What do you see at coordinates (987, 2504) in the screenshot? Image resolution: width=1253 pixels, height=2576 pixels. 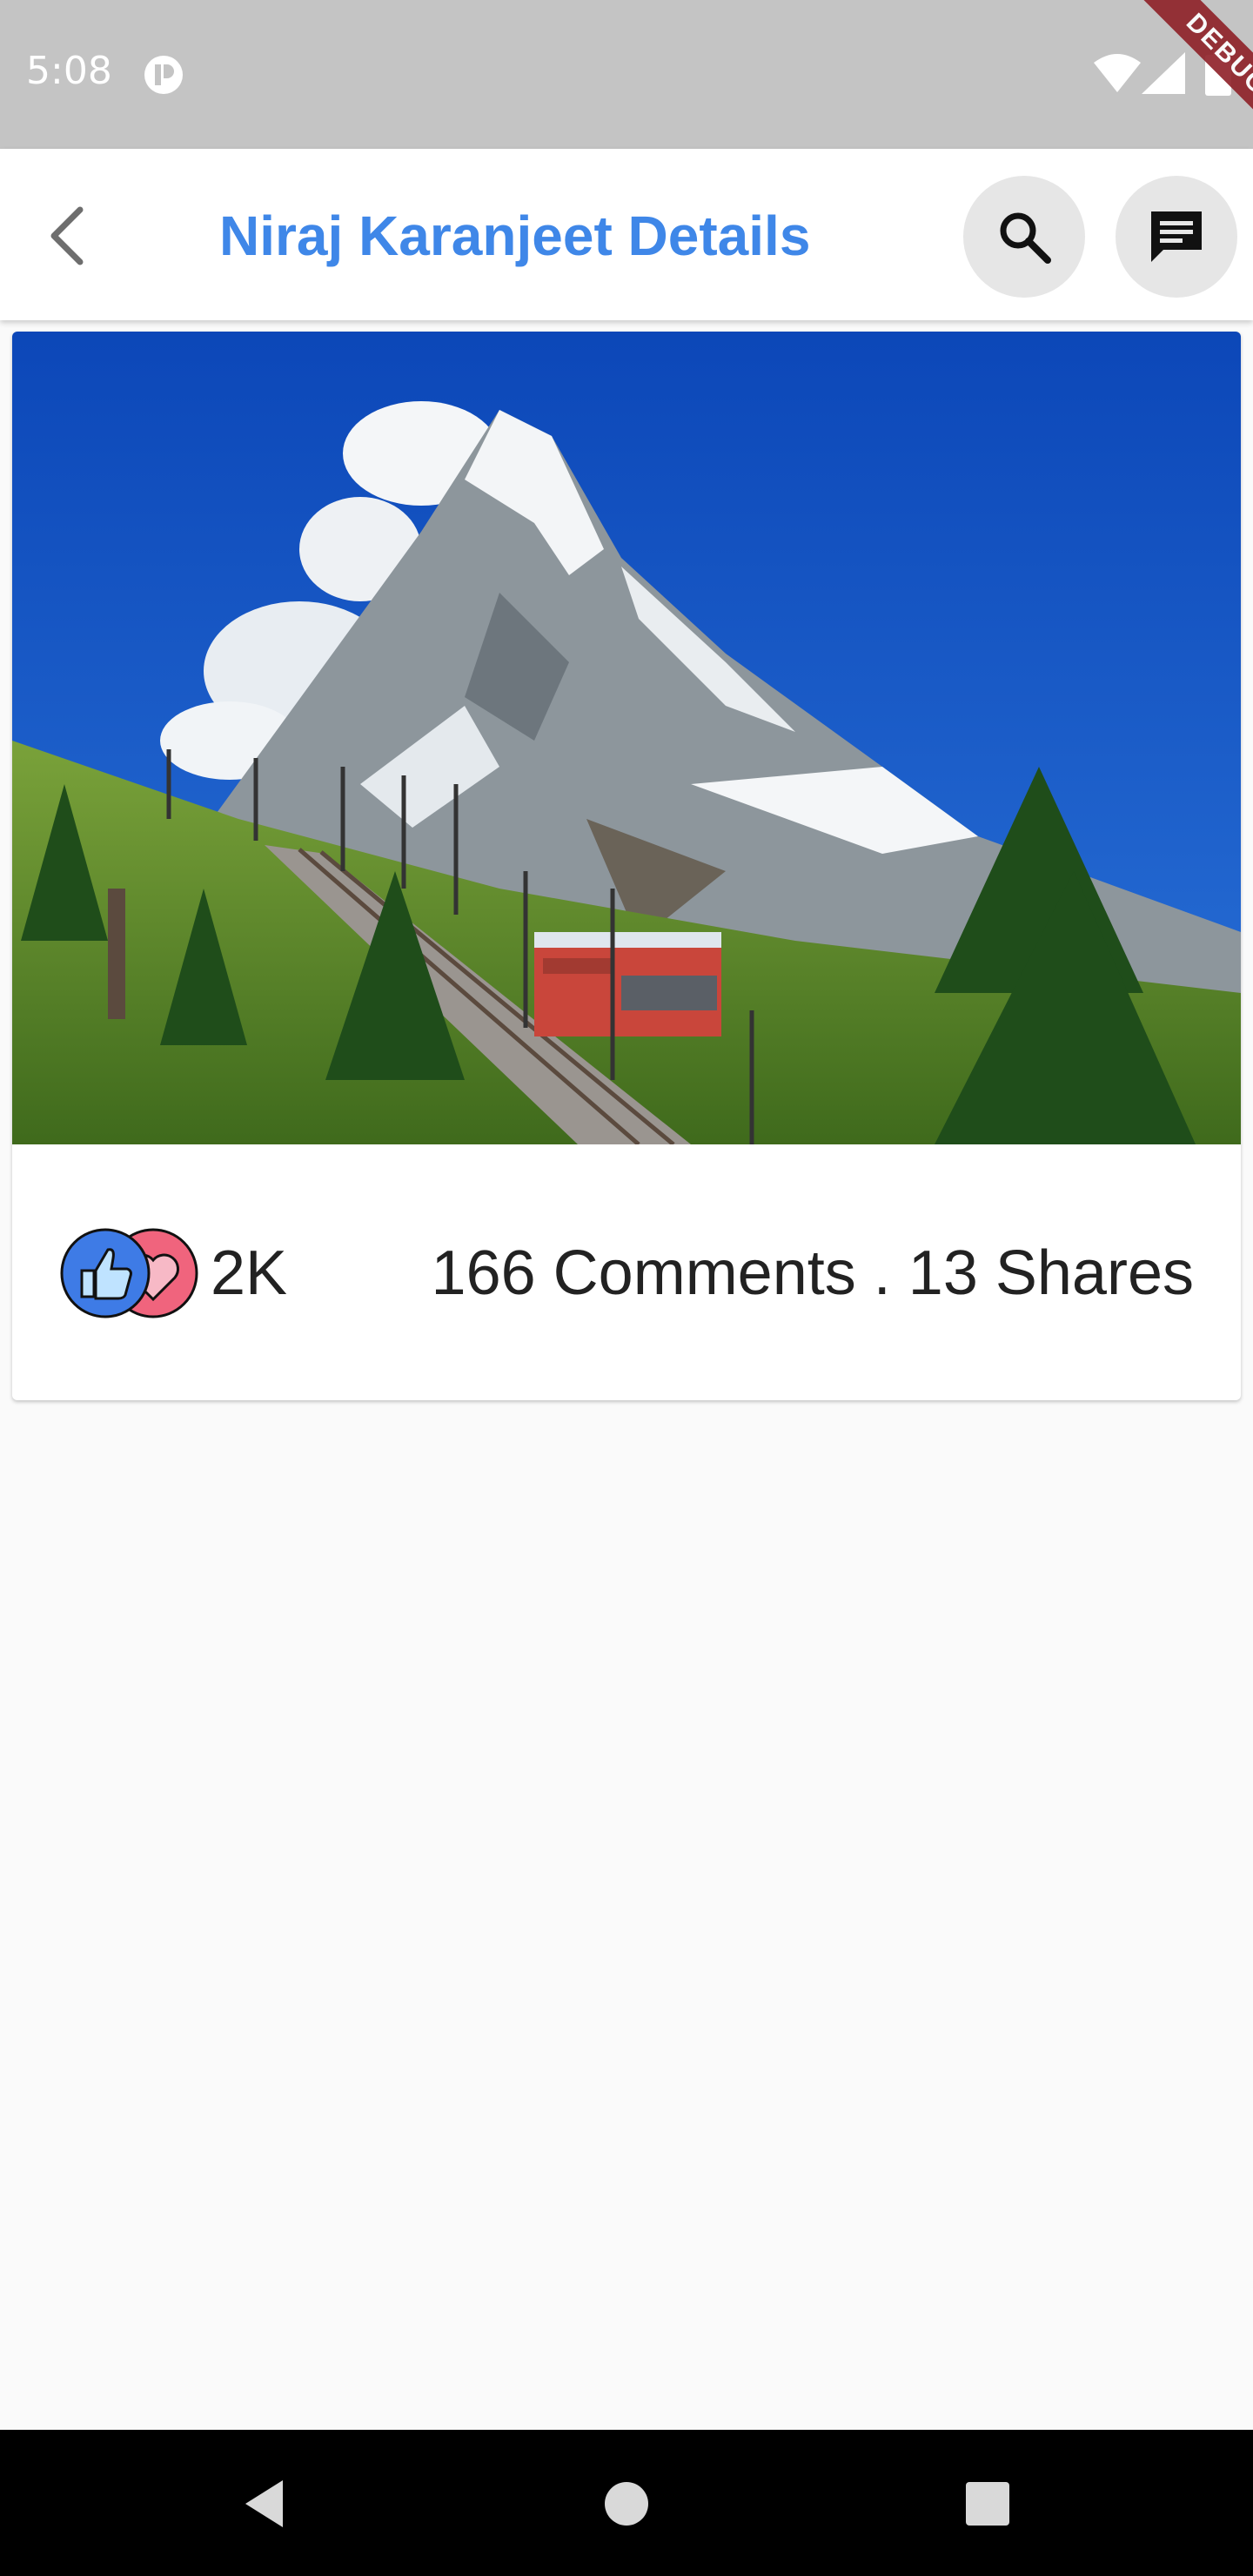 I see `nav-recents-icon` at bounding box center [987, 2504].